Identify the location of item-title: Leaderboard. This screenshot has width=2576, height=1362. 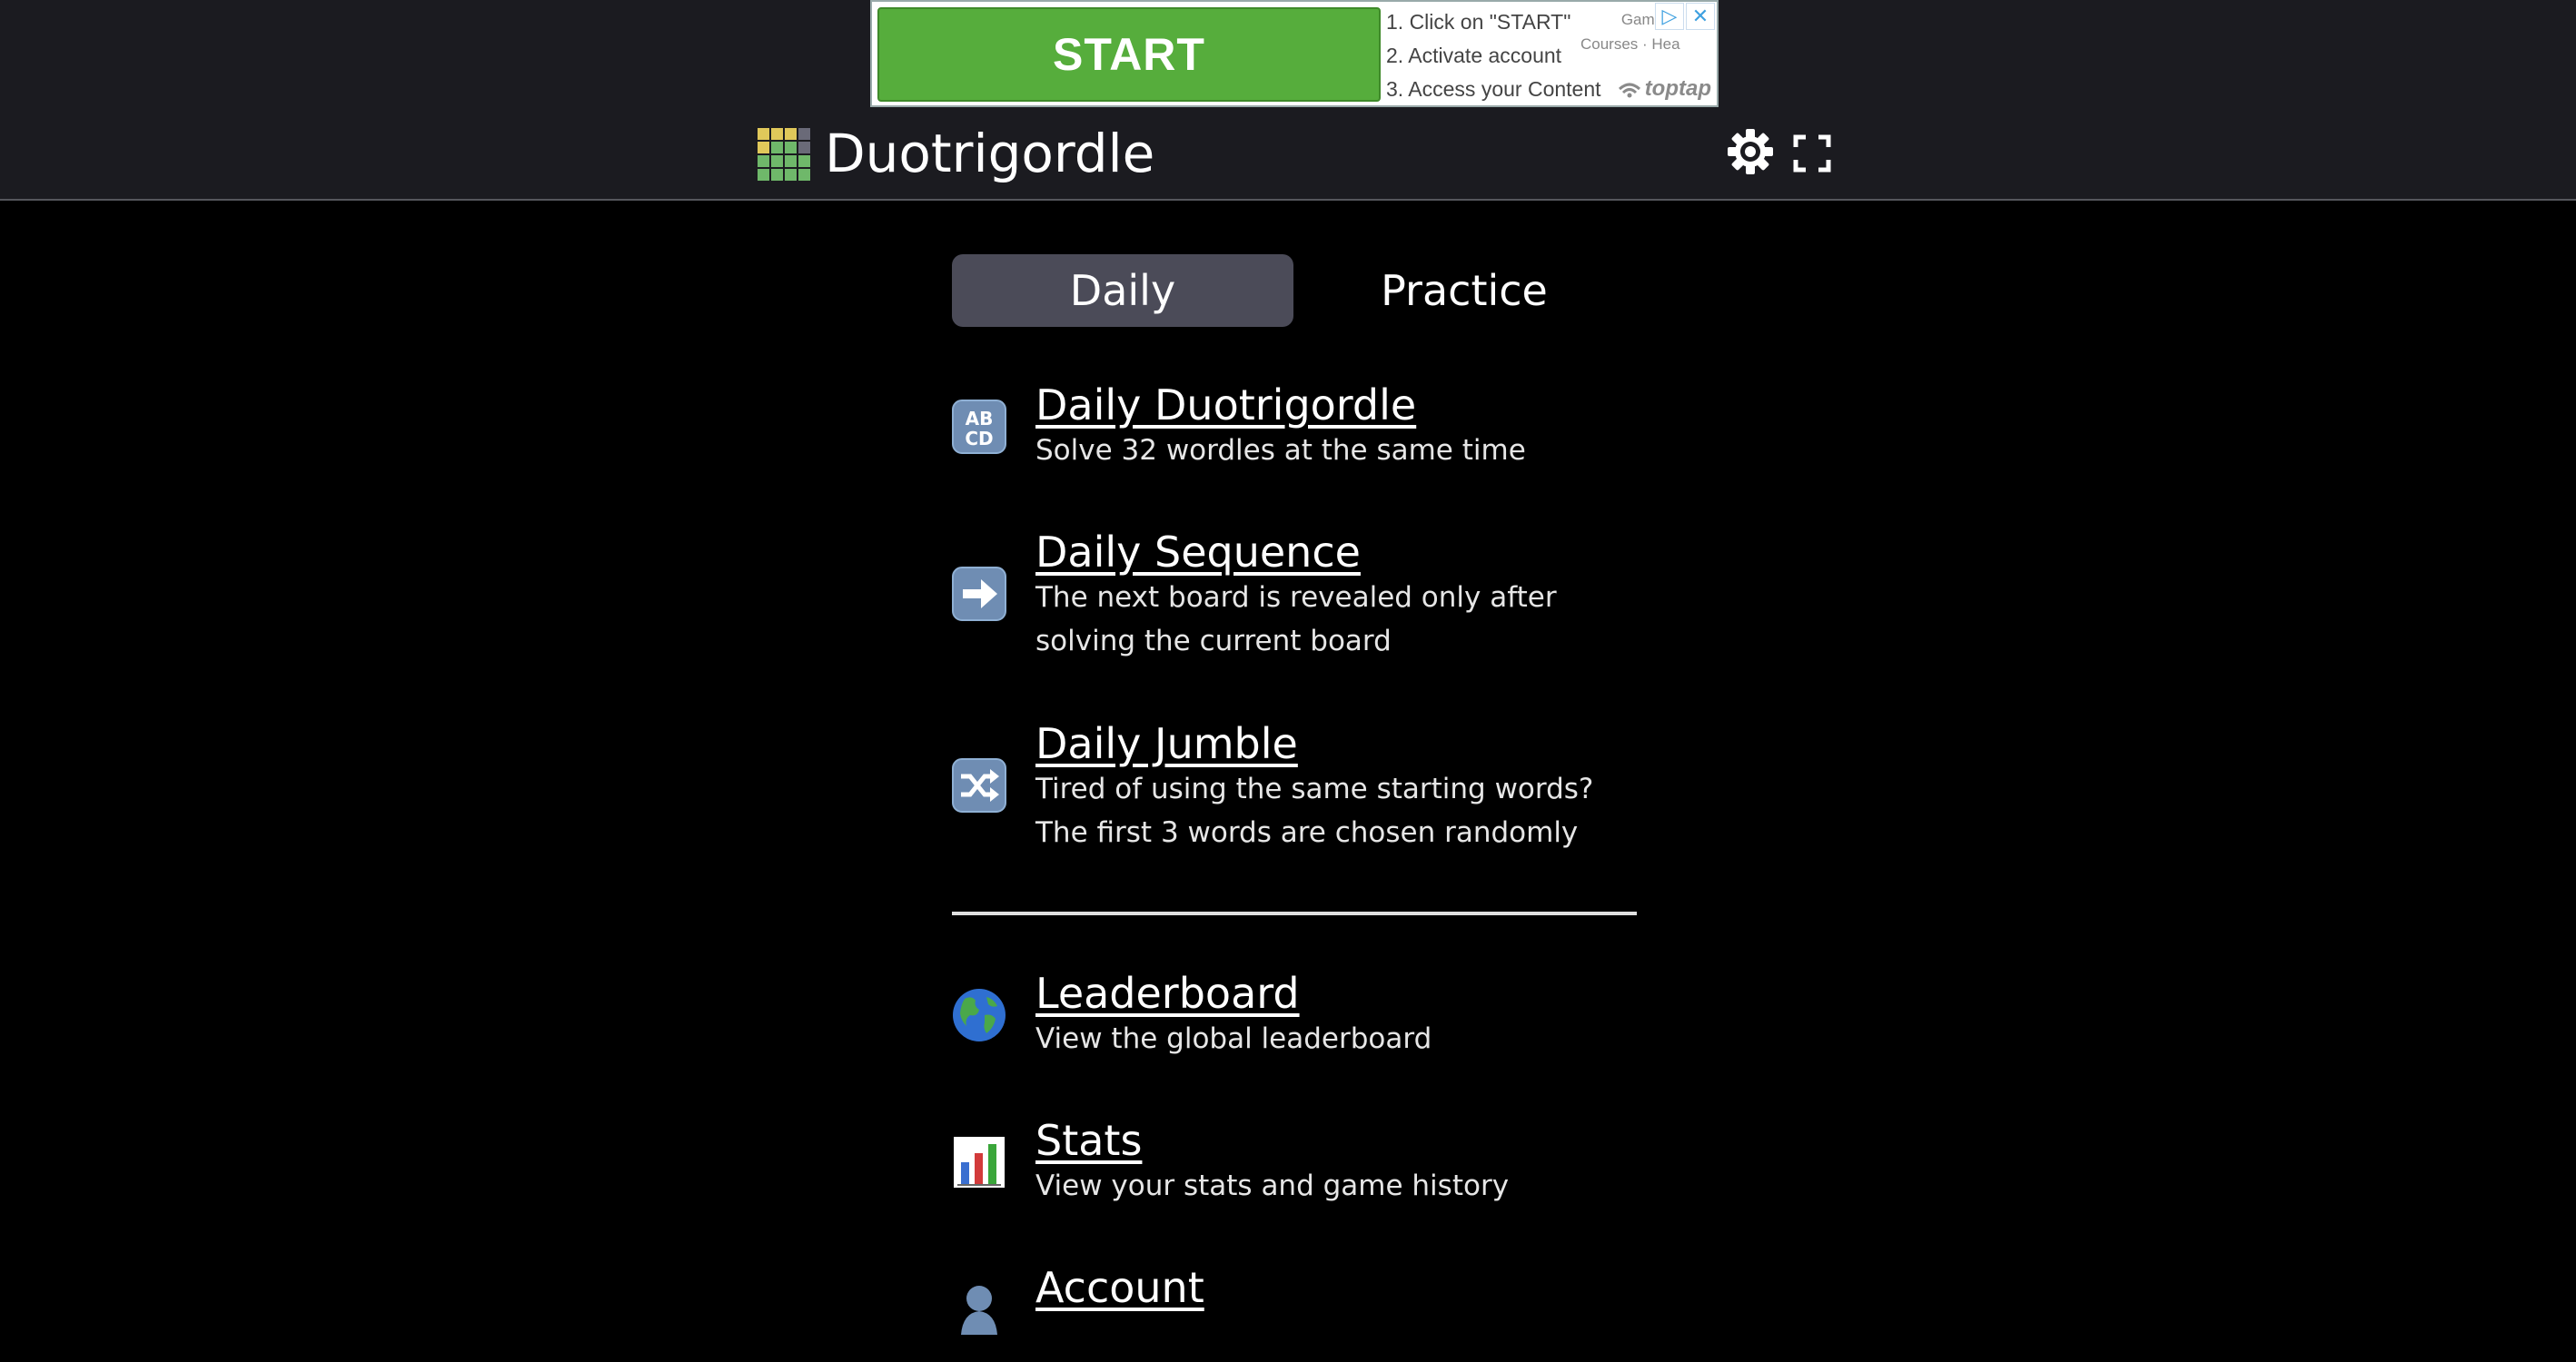
(1167, 993).